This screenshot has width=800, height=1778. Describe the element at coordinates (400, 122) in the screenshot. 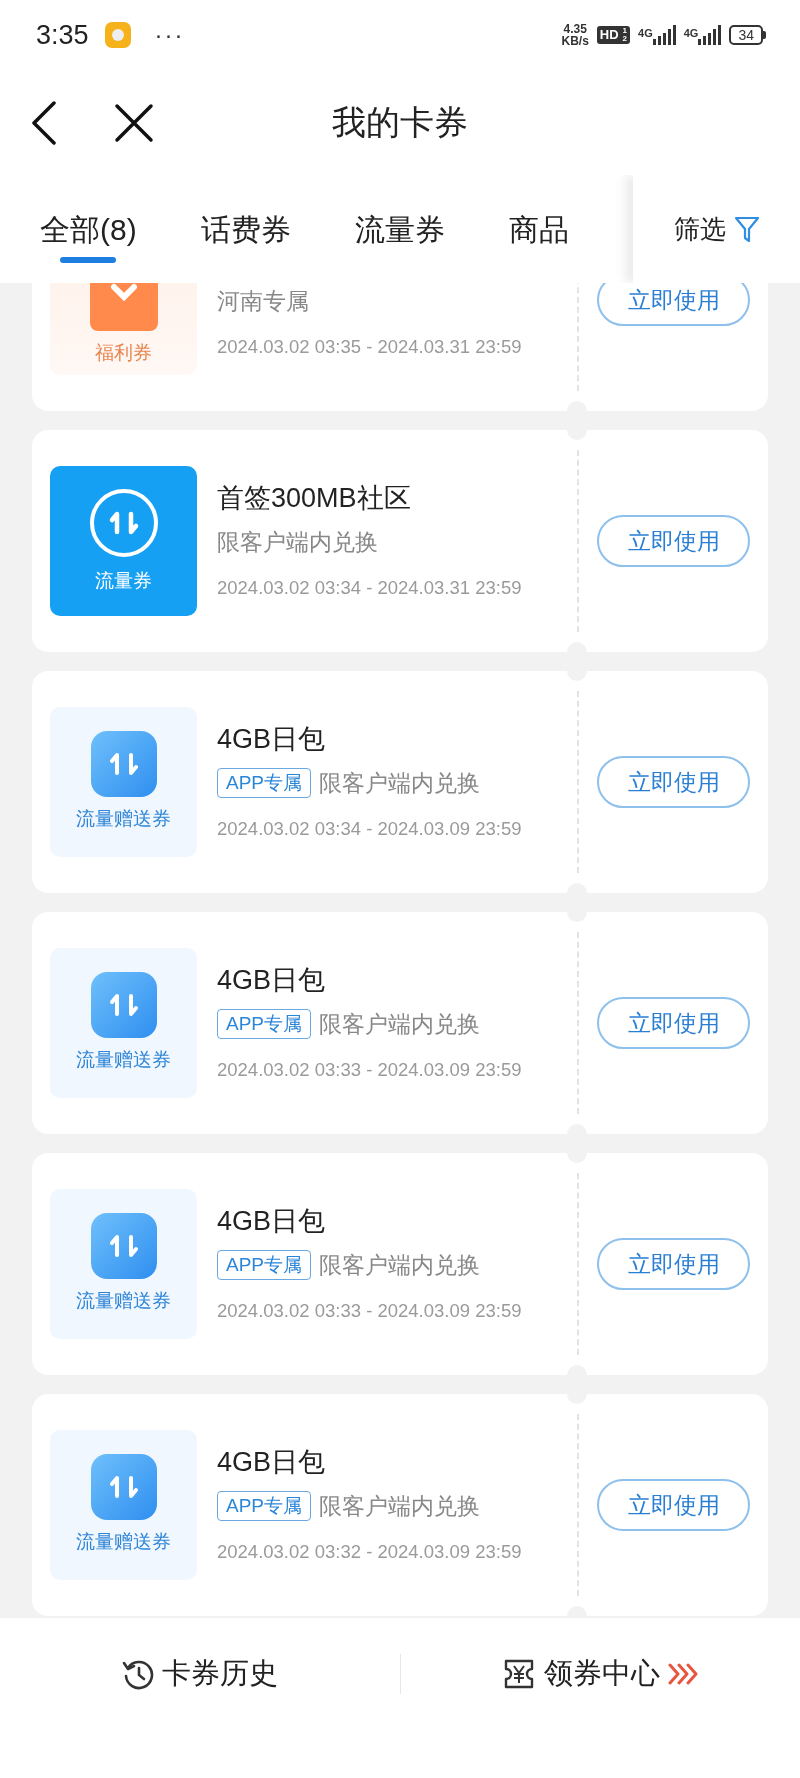

I see `page-title: 我的卡券` at that location.